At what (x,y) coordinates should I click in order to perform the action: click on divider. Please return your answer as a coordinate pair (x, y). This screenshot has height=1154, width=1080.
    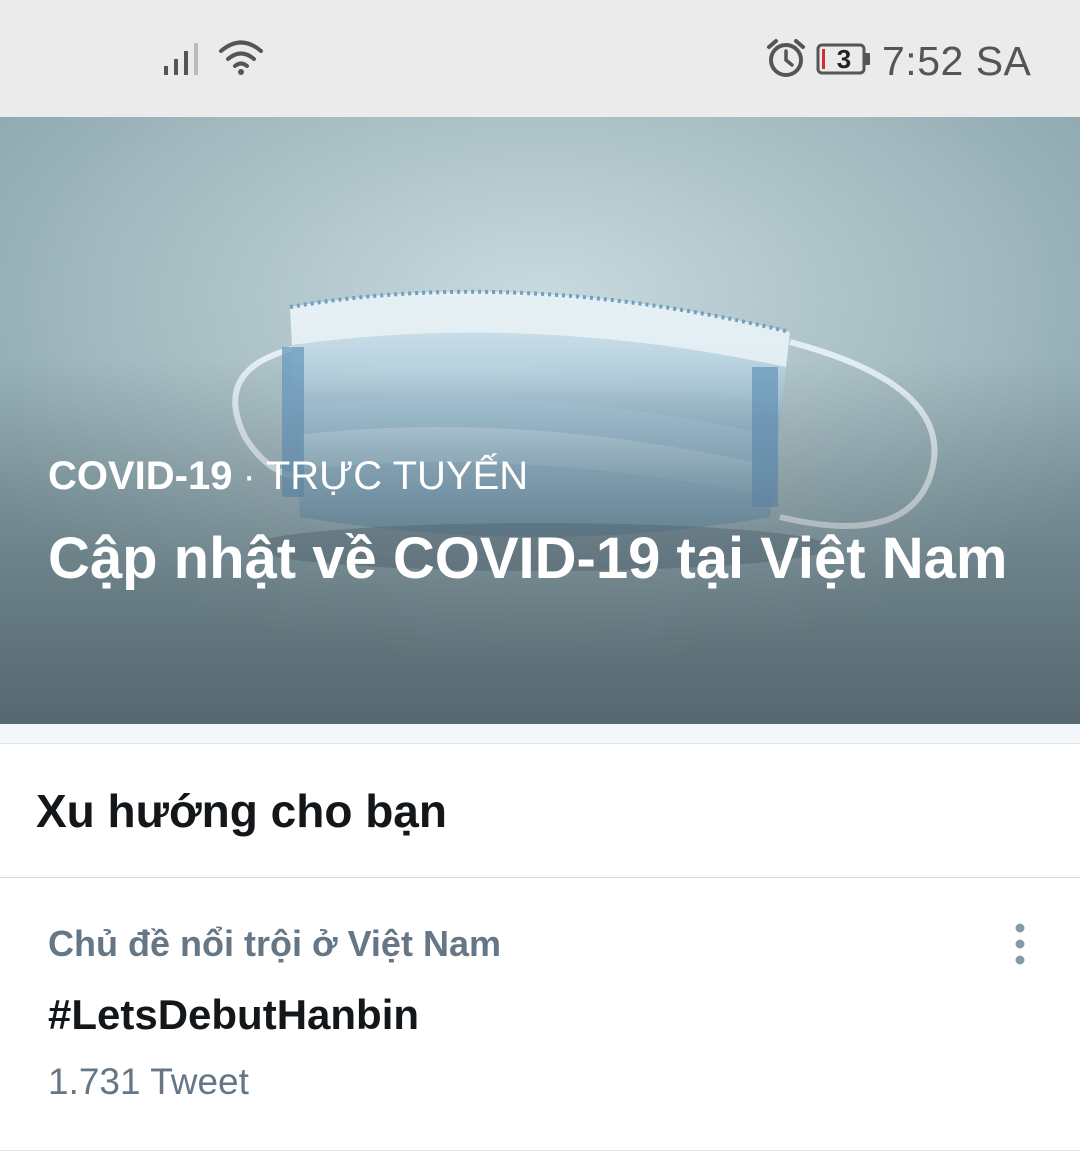
    Looking at the image, I should click on (540, 1150).